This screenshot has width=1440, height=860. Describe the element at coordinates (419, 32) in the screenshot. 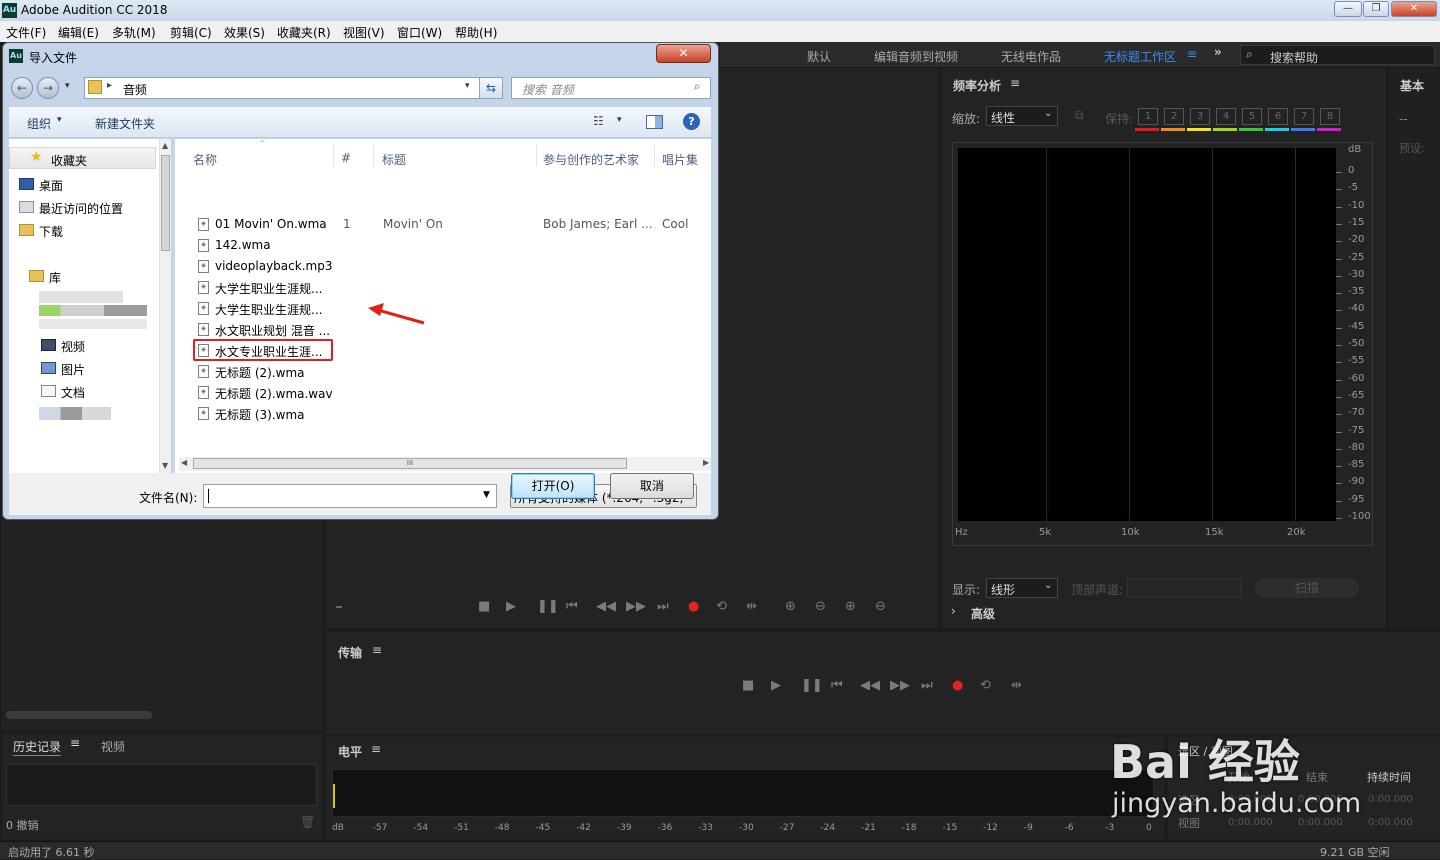

I see `menu-window: 窗口(W)` at that location.